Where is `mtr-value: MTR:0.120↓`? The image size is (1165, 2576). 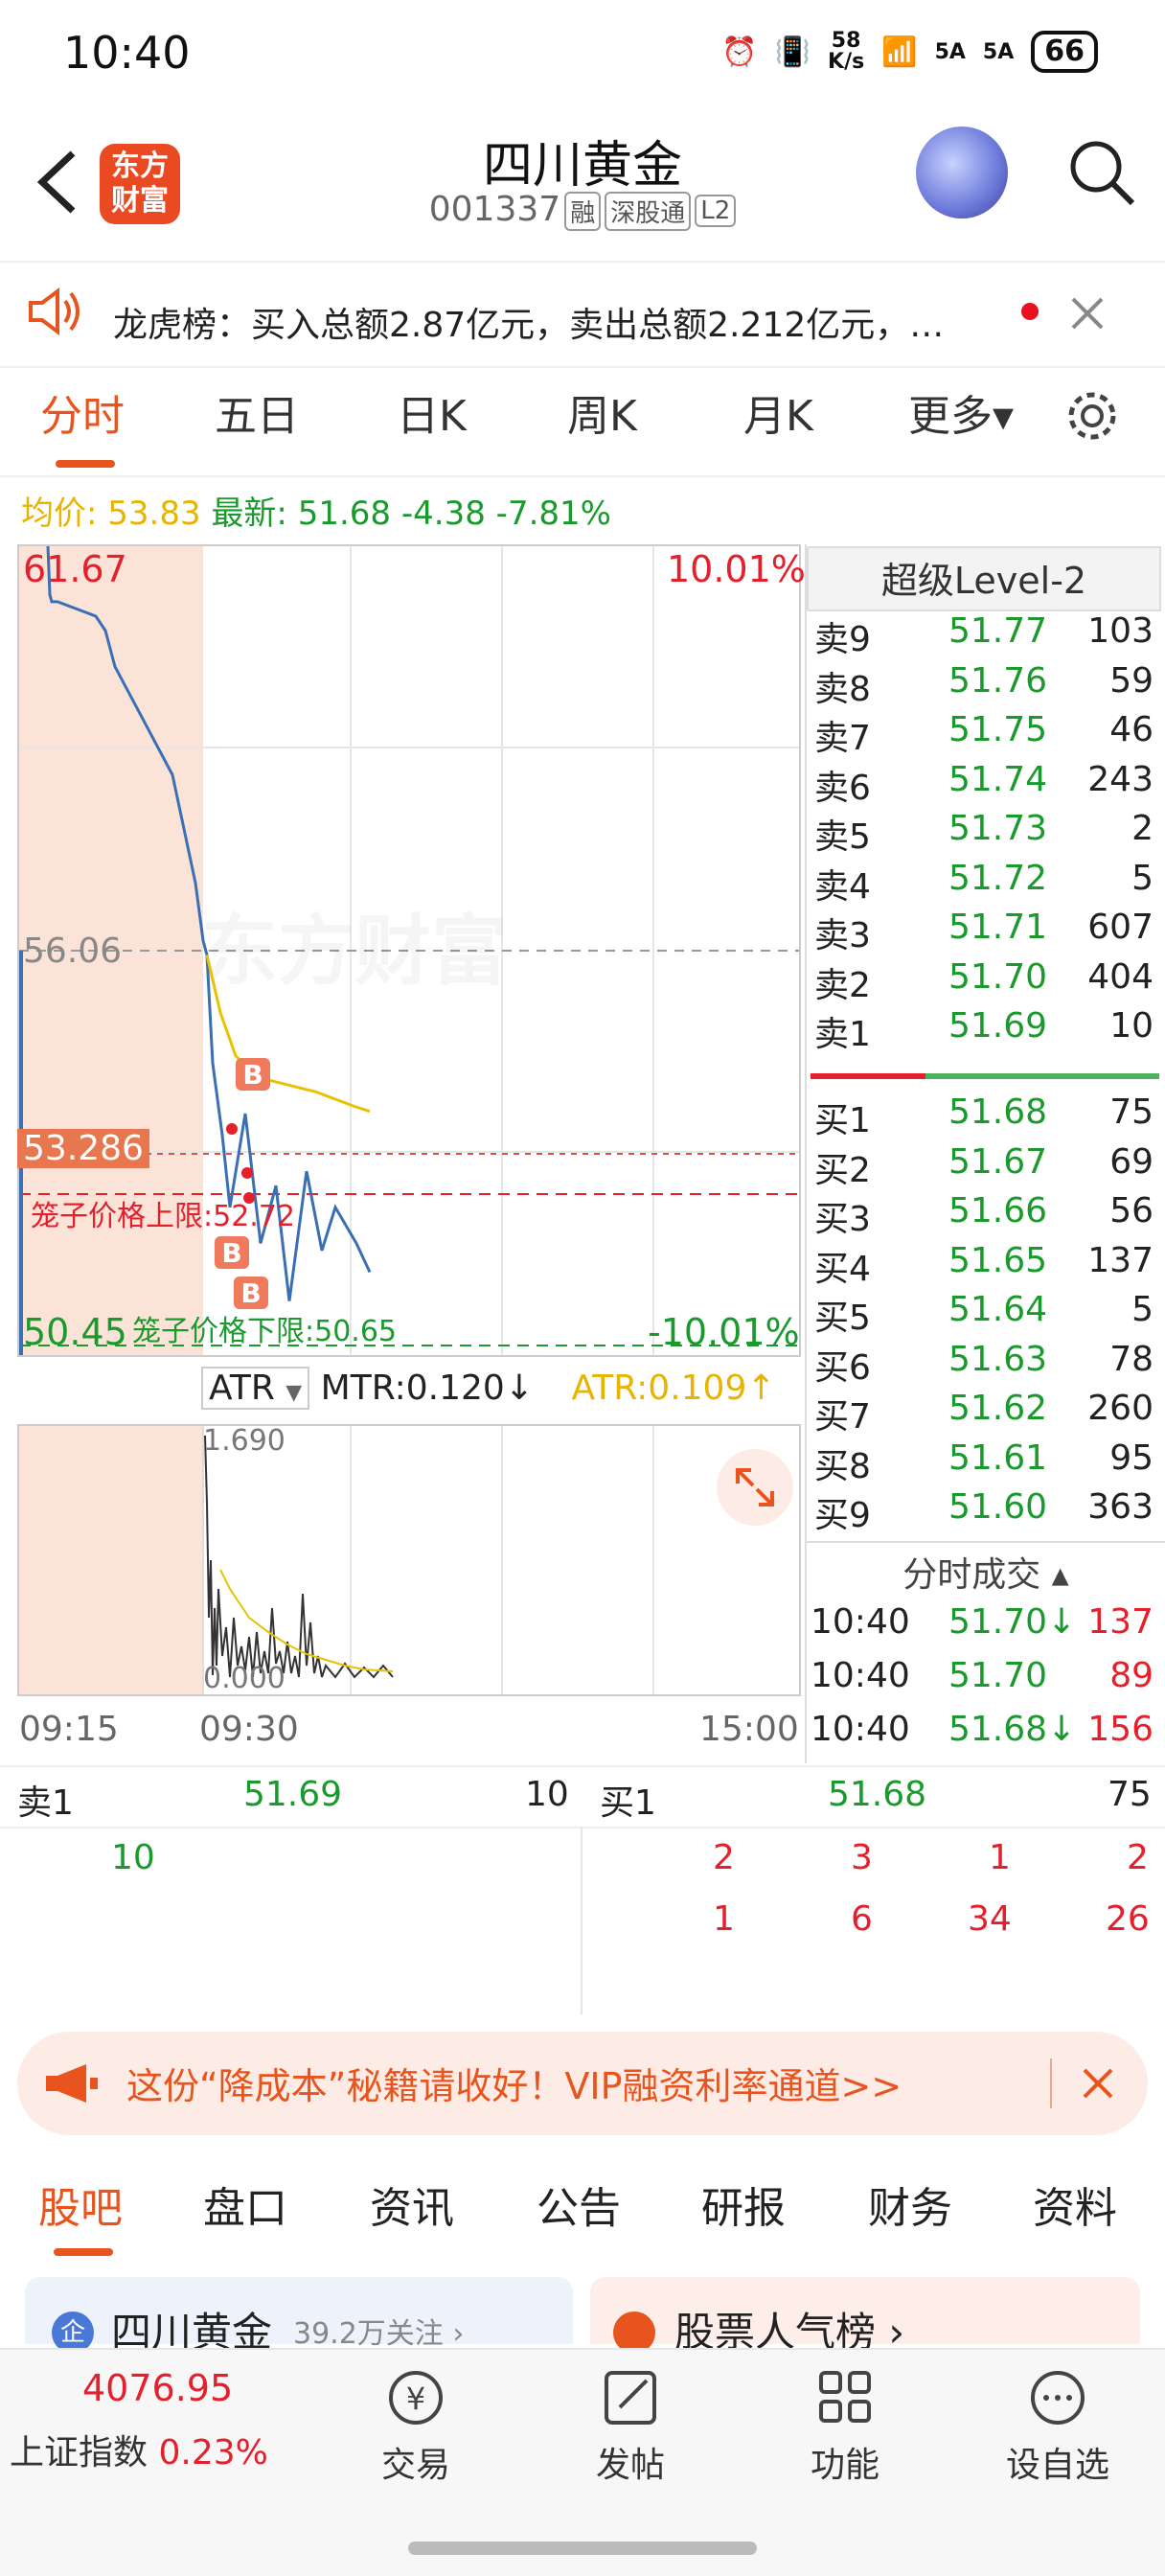
mtr-value: MTR:0.120↓ is located at coordinates (427, 1388).